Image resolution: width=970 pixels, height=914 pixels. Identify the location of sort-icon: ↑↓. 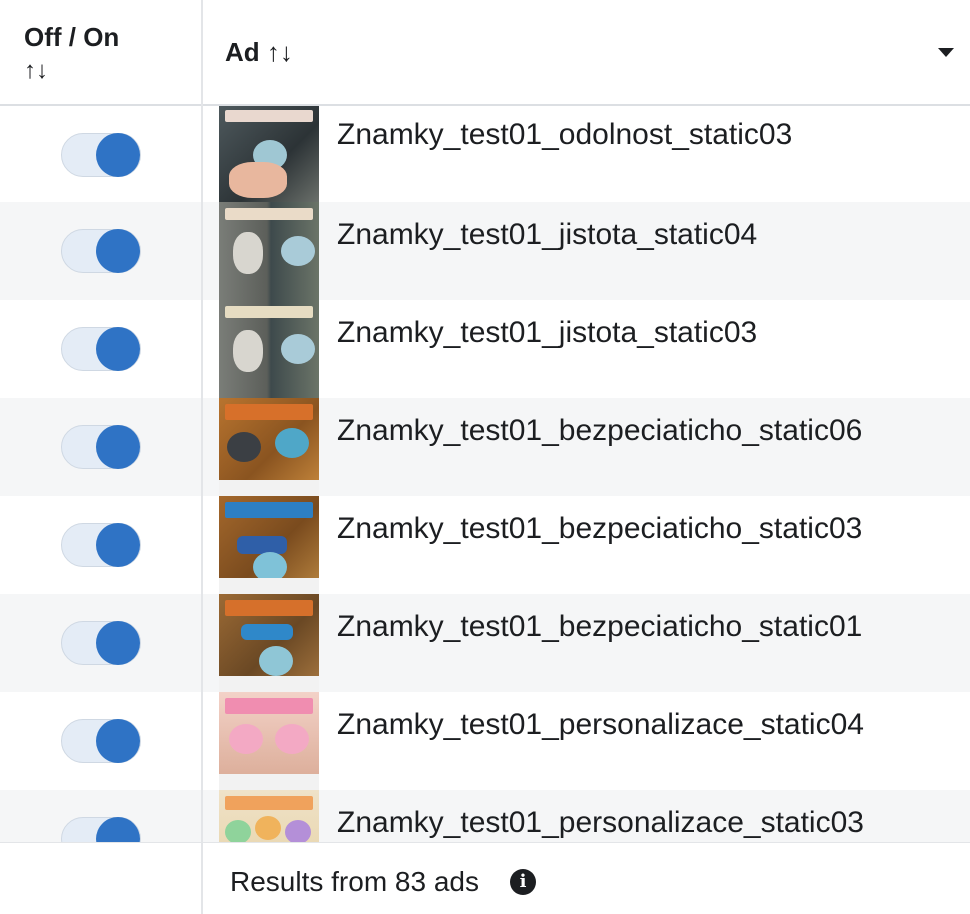
(71, 71).